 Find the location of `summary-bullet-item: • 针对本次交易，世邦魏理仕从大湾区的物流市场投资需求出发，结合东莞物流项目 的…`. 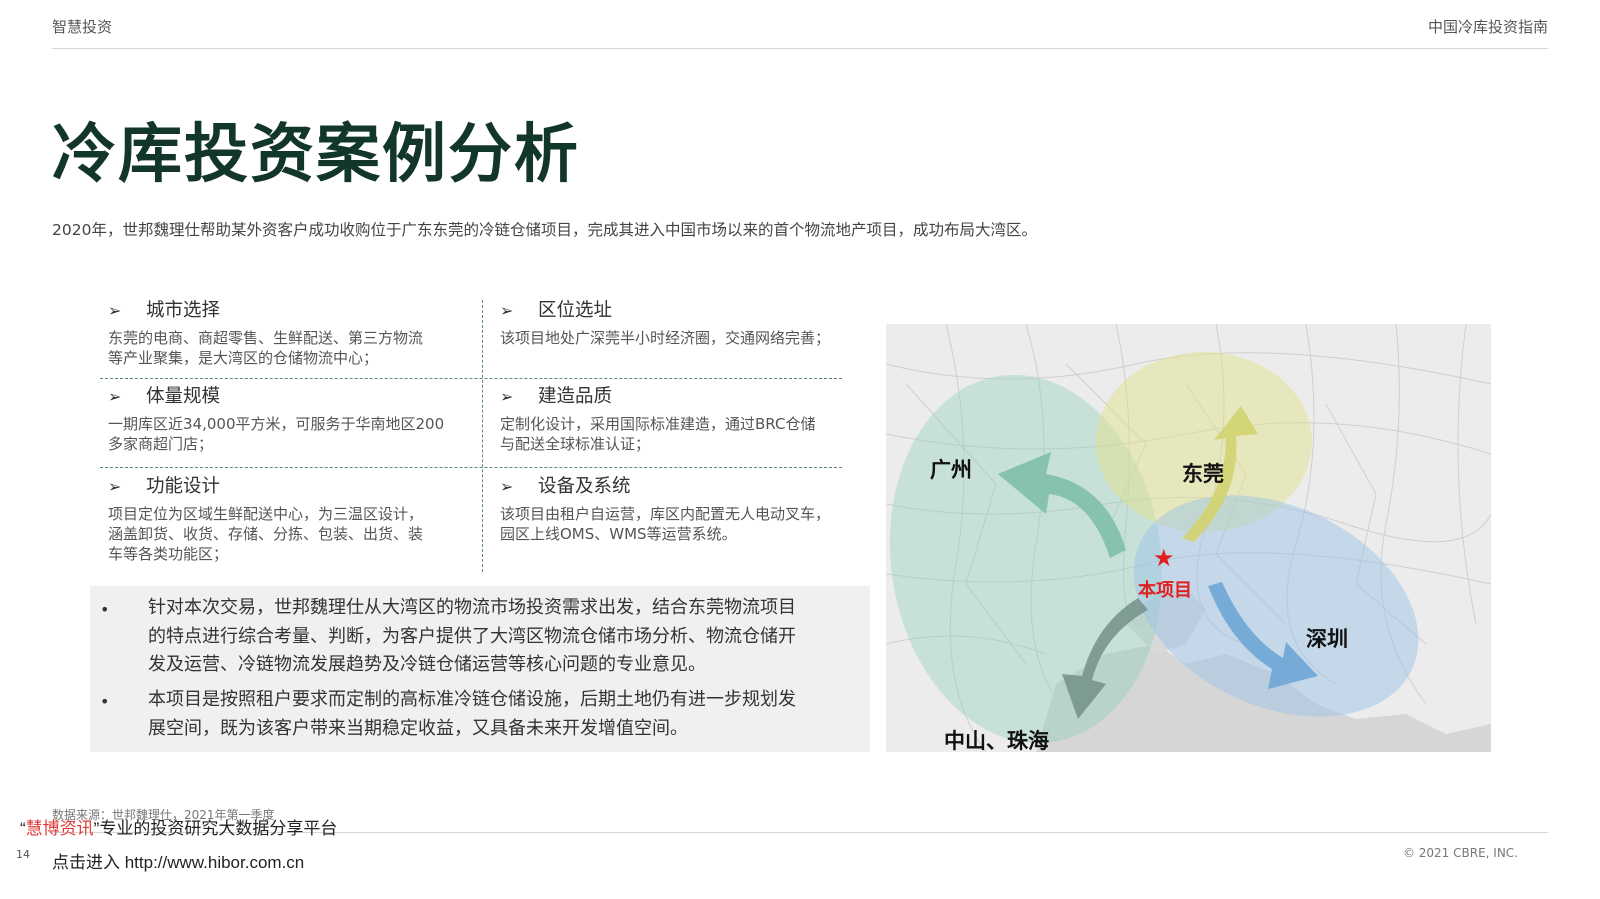

summary-bullet-item: • 针对本次交易，世邦魏理仕从大湾区的物流市场投资需求出发，结合东莞物流项目 的… is located at coordinates (475, 639).